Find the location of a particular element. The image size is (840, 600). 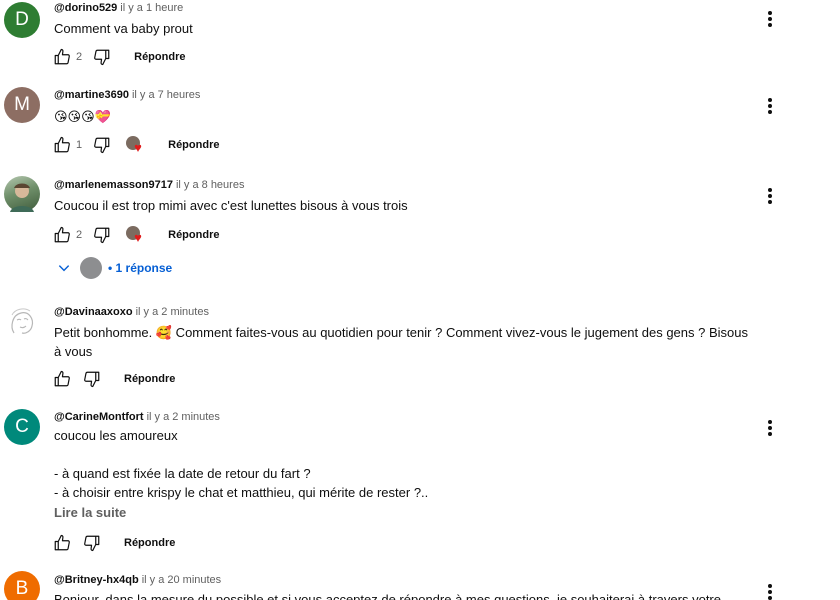

sketch-face-icon is located at coordinates (22, 321).